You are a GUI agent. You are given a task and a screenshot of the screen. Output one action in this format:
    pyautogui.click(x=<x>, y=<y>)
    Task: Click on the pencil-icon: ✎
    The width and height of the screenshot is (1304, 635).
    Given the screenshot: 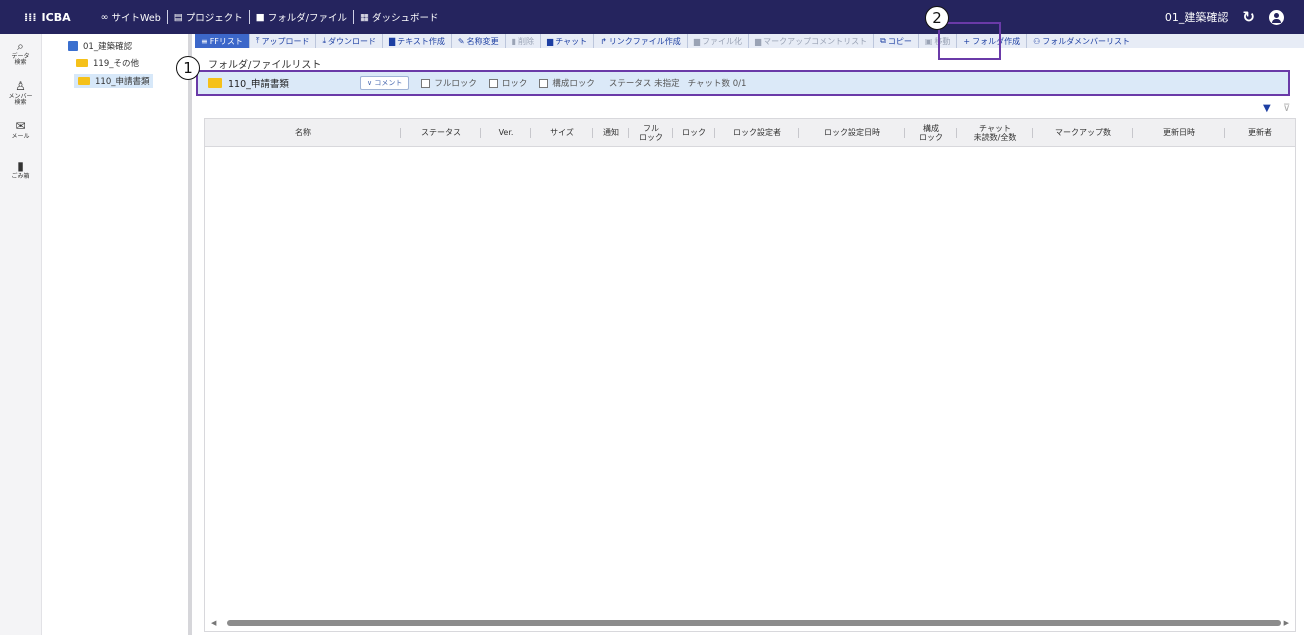 What is the action you would take?
    pyautogui.click(x=461, y=41)
    